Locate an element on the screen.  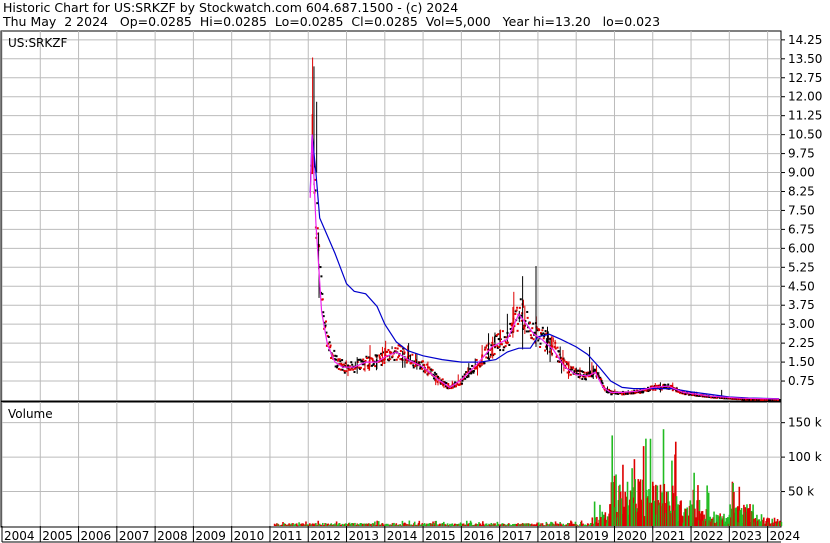
price-tick-label: 12.75 is located at coordinates (805, 78).